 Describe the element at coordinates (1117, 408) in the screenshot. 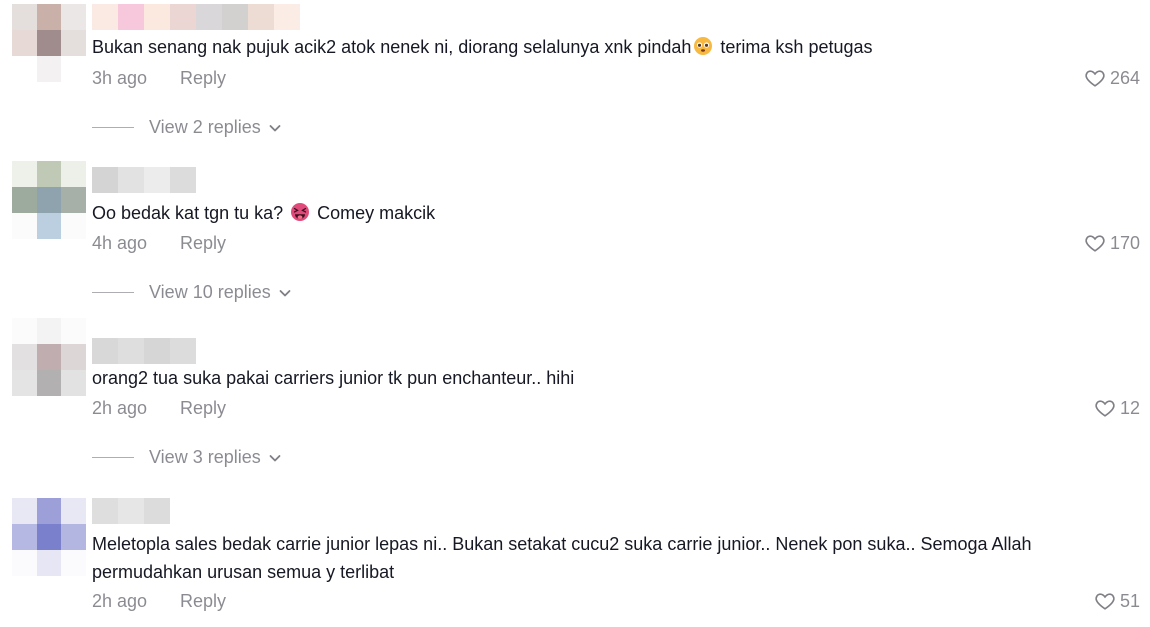

I see `like-button: 12` at that location.